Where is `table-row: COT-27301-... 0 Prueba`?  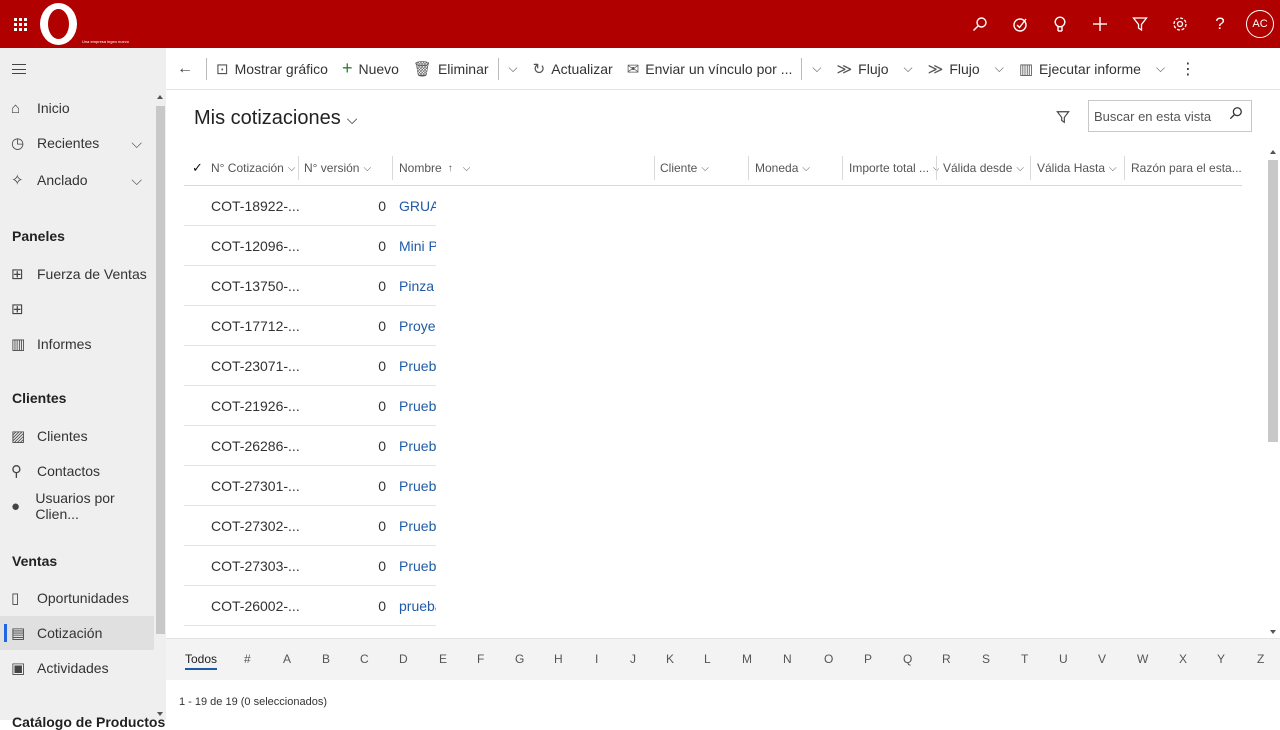
table-row: COT-27301-... 0 Prueba is located at coordinates (713, 486).